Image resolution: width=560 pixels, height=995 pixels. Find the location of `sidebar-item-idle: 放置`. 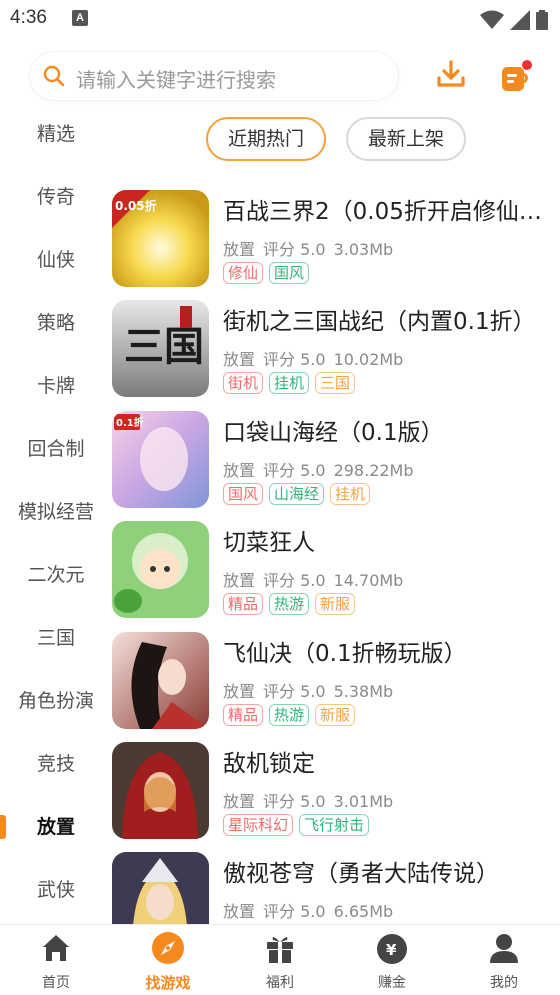

sidebar-item-idle: 放置 is located at coordinates (56, 827).